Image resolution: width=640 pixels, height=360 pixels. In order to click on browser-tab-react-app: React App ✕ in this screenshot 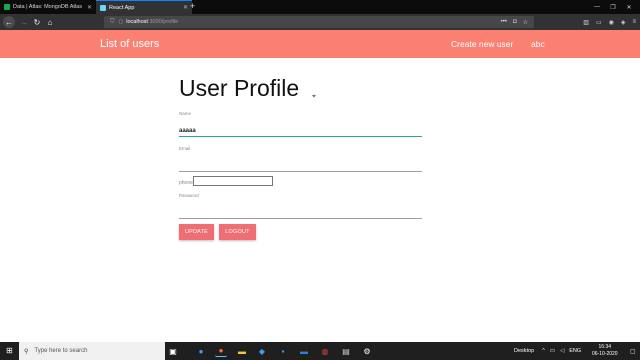, I will do `click(144, 7)`.